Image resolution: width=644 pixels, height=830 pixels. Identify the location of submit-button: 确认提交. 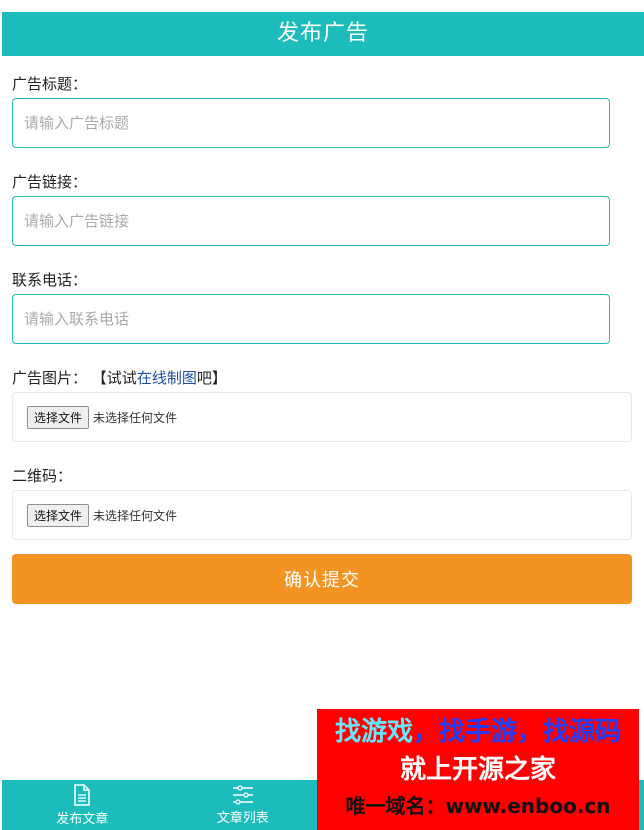
(322, 579).